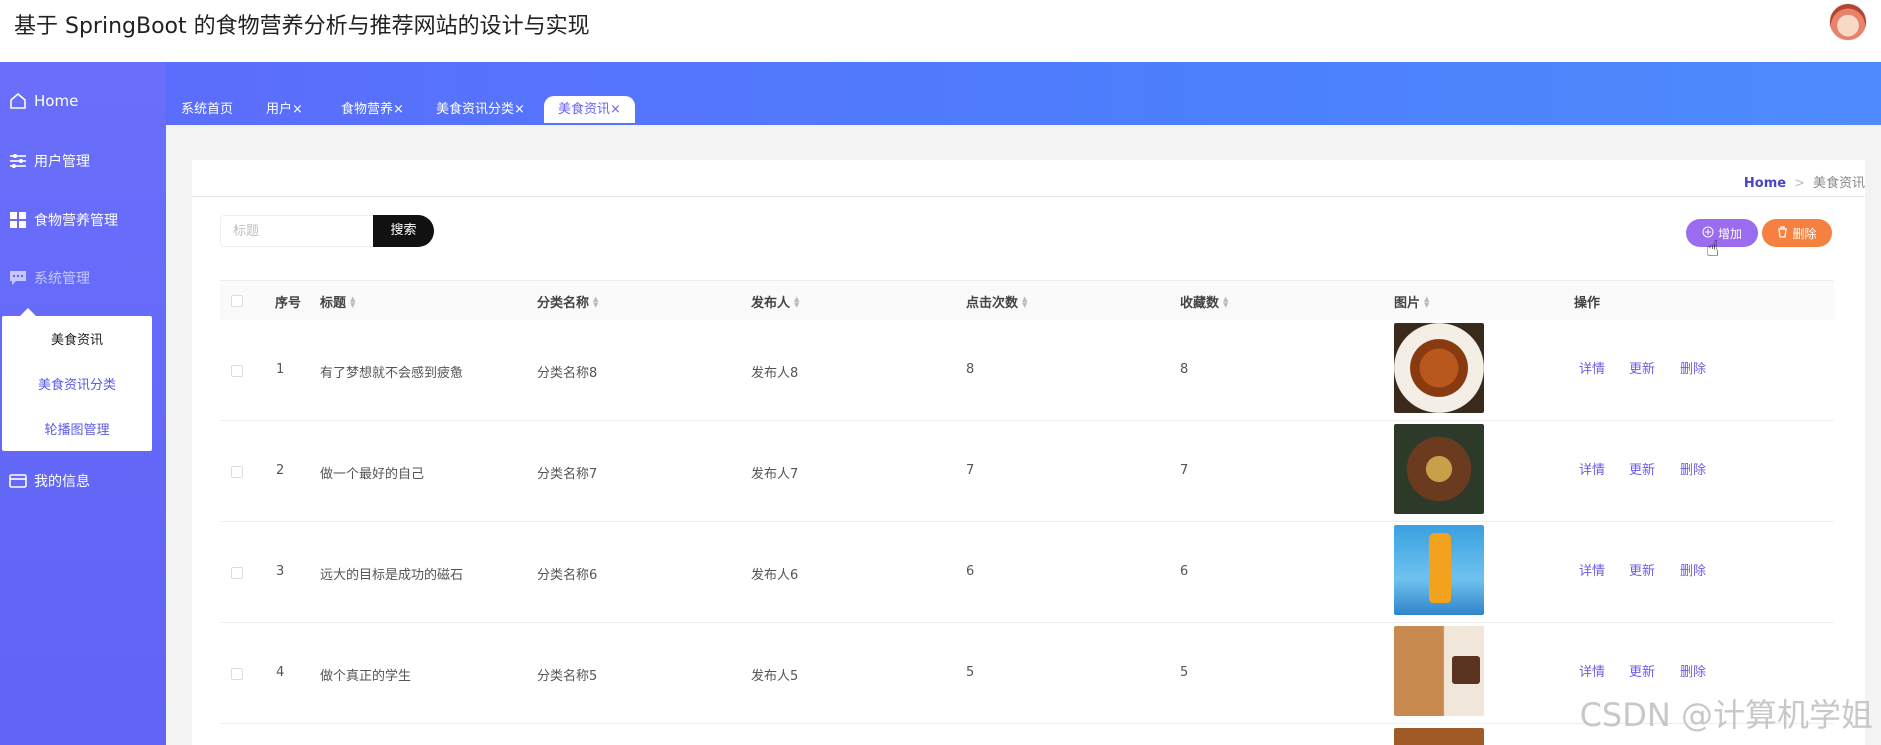 Image resolution: width=1881 pixels, height=745 pixels. I want to click on sidebar-item-home: Home, so click(43, 101).